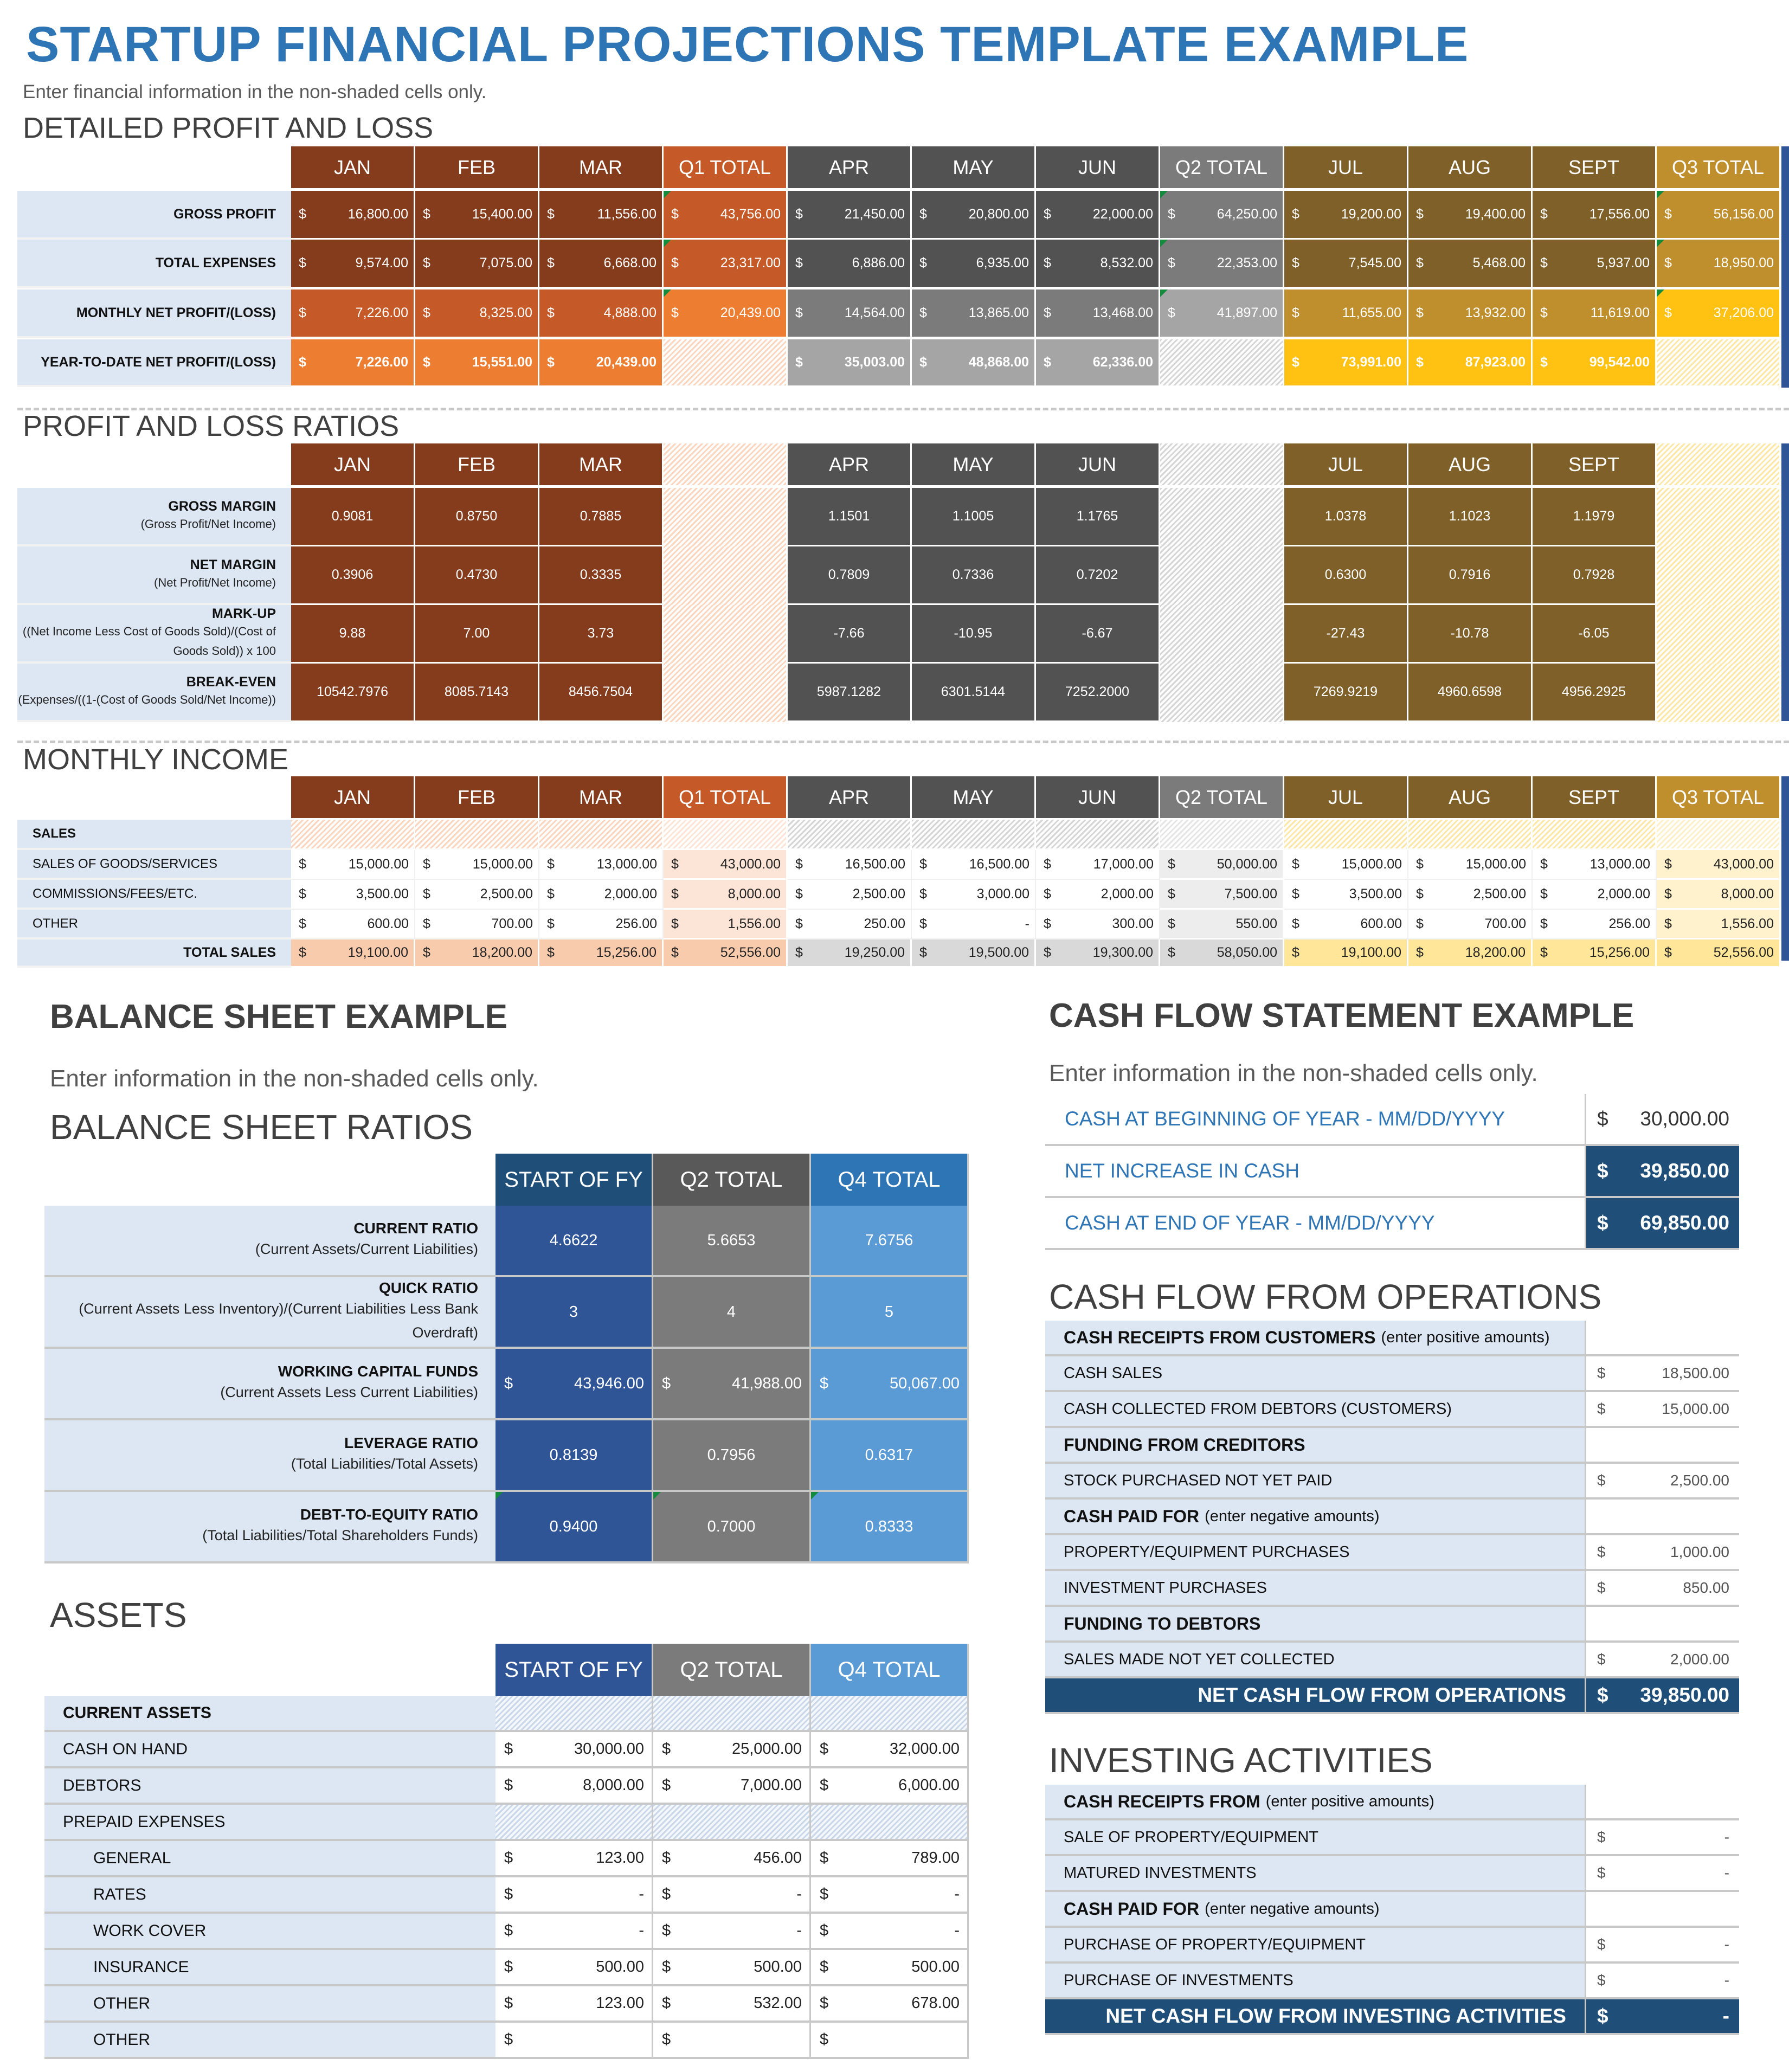 The width and height of the screenshot is (1789, 2072). I want to click on cell-value: 50,067.00, so click(924, 1383).